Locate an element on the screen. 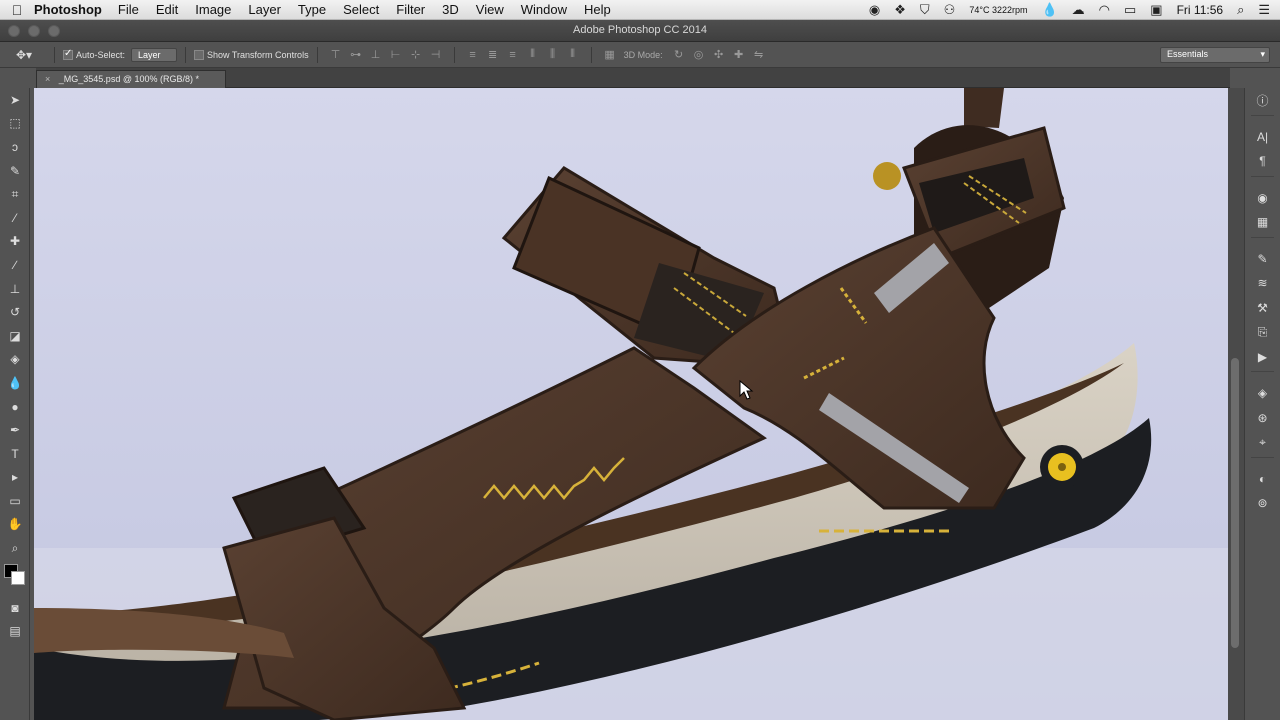 The height and width of the screenshot is (720, 1280). close-tab-icon: × is located at coordinates (47, 79).